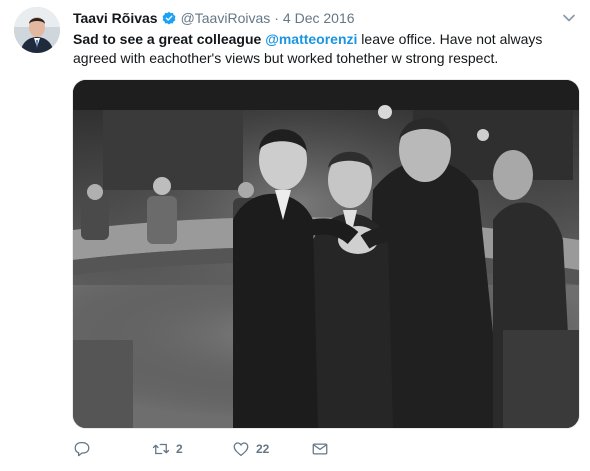 The height and width of the screenshot is (471, 590). I want to click on retweet-count: 2, so click(179, 449).